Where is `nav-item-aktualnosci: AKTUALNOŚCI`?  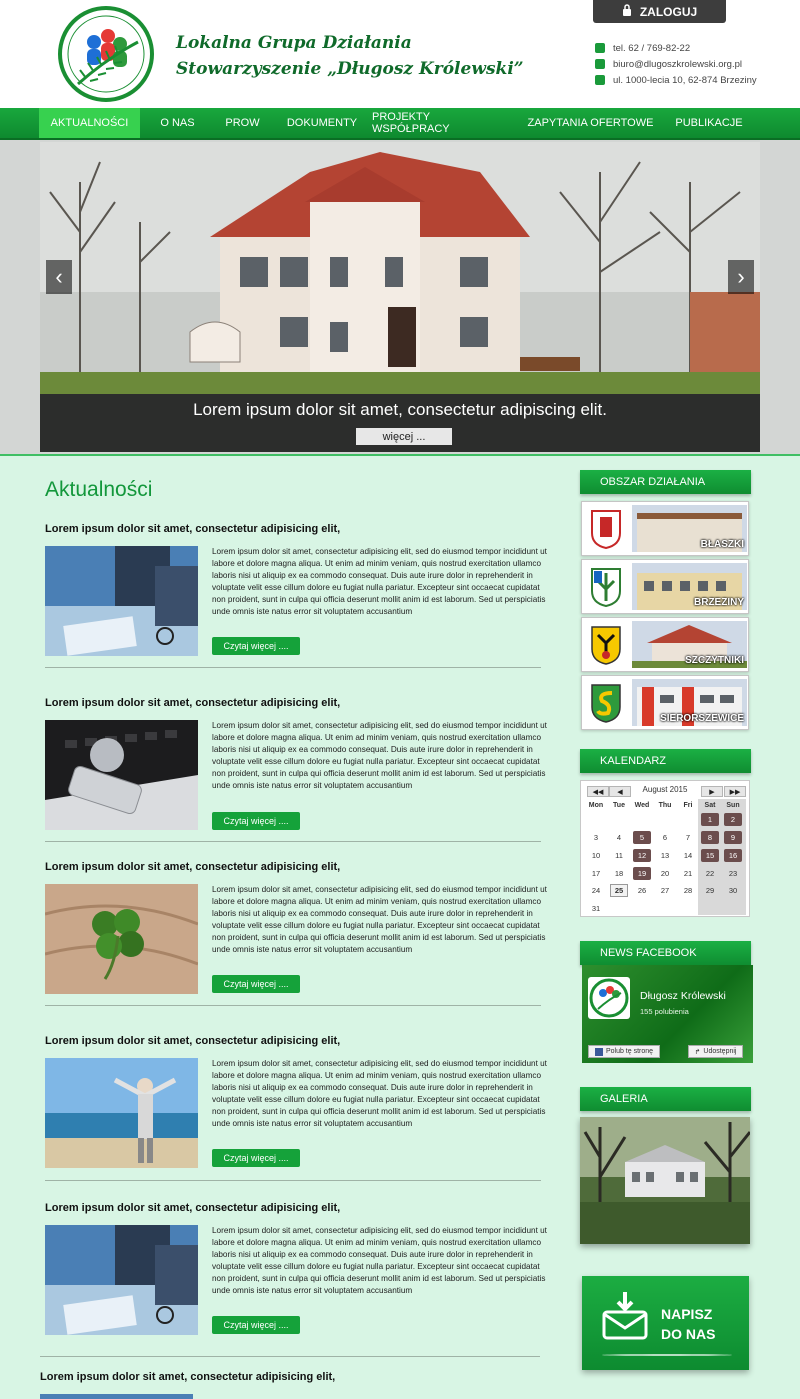
nav-item-aktualnosci: AKTUALNOŚCI is located at coordinates (89, 123).